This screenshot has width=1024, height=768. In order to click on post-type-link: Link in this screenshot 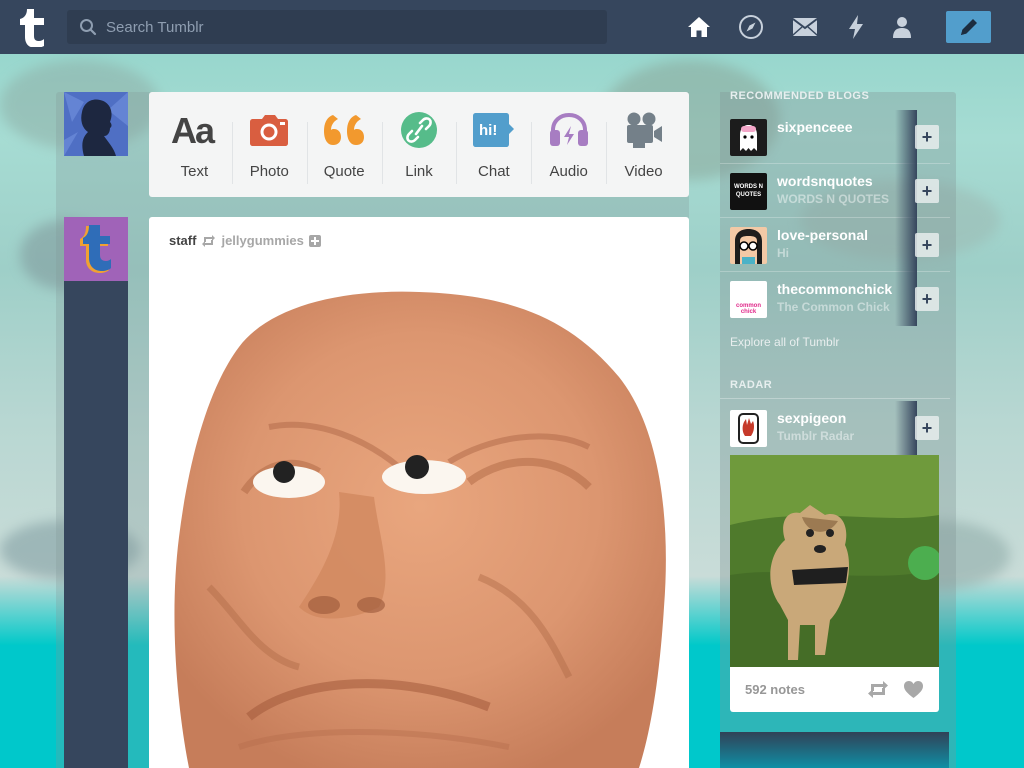, I will do `click(419, 147)`.